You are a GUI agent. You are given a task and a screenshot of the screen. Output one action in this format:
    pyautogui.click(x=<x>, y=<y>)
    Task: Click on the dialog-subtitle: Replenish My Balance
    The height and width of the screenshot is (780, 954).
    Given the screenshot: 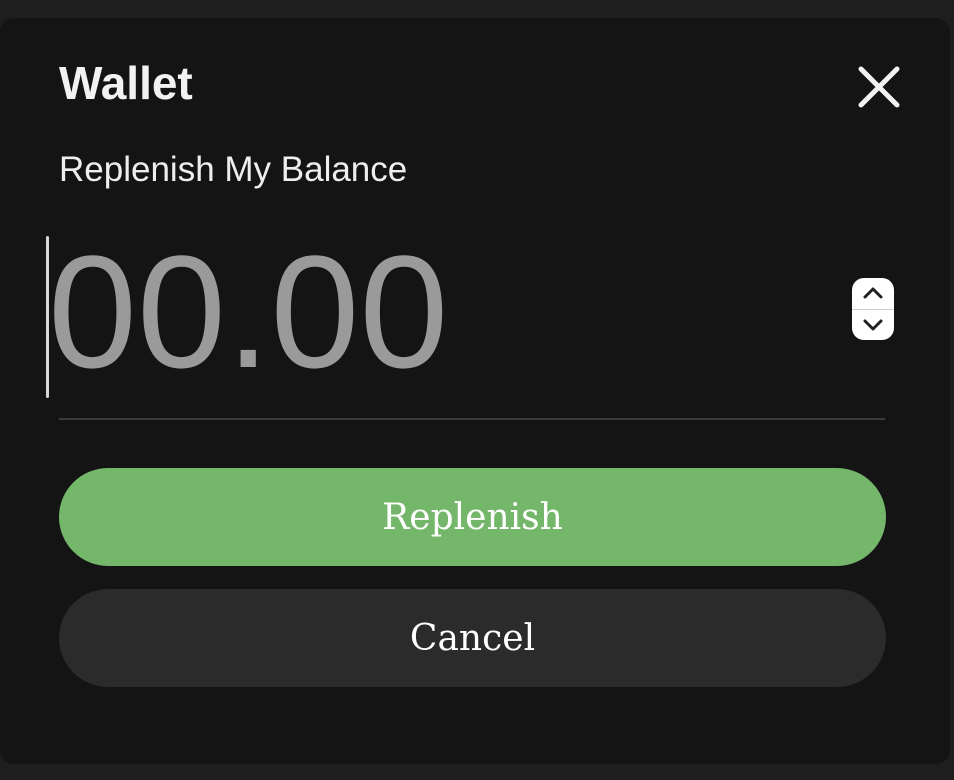 What is the action you would take?
    pyautogui.click(x=233, y=169)
    